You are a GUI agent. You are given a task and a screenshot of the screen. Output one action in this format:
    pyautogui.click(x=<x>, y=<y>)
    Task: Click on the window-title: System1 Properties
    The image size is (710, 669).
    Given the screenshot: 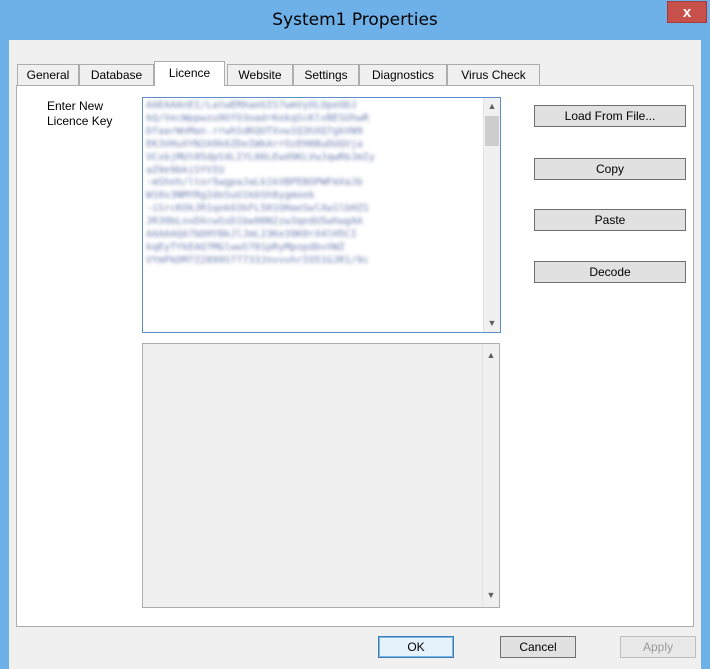 What is the action you would take?
    pyautogui.click(x=355, y=20)
    